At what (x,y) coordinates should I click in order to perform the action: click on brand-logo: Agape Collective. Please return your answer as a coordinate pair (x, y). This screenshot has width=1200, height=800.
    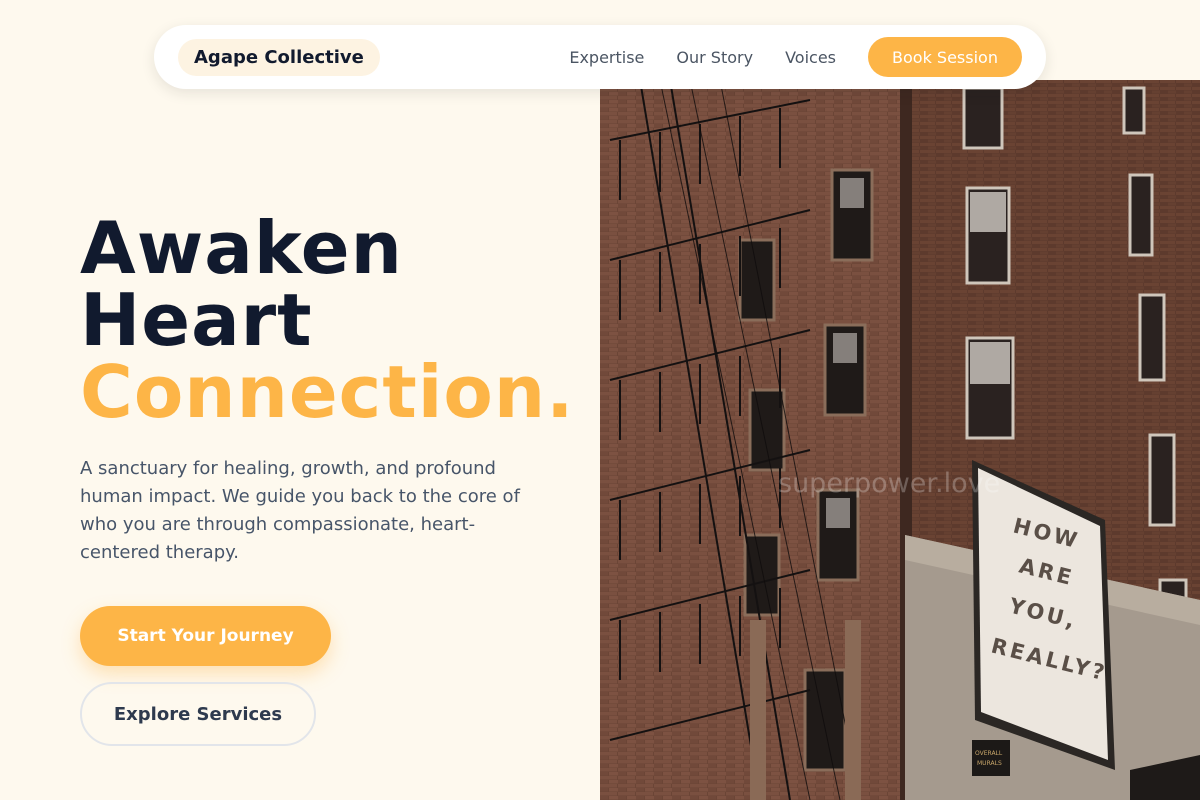
    Looking at the image, I should click on (279, 57).